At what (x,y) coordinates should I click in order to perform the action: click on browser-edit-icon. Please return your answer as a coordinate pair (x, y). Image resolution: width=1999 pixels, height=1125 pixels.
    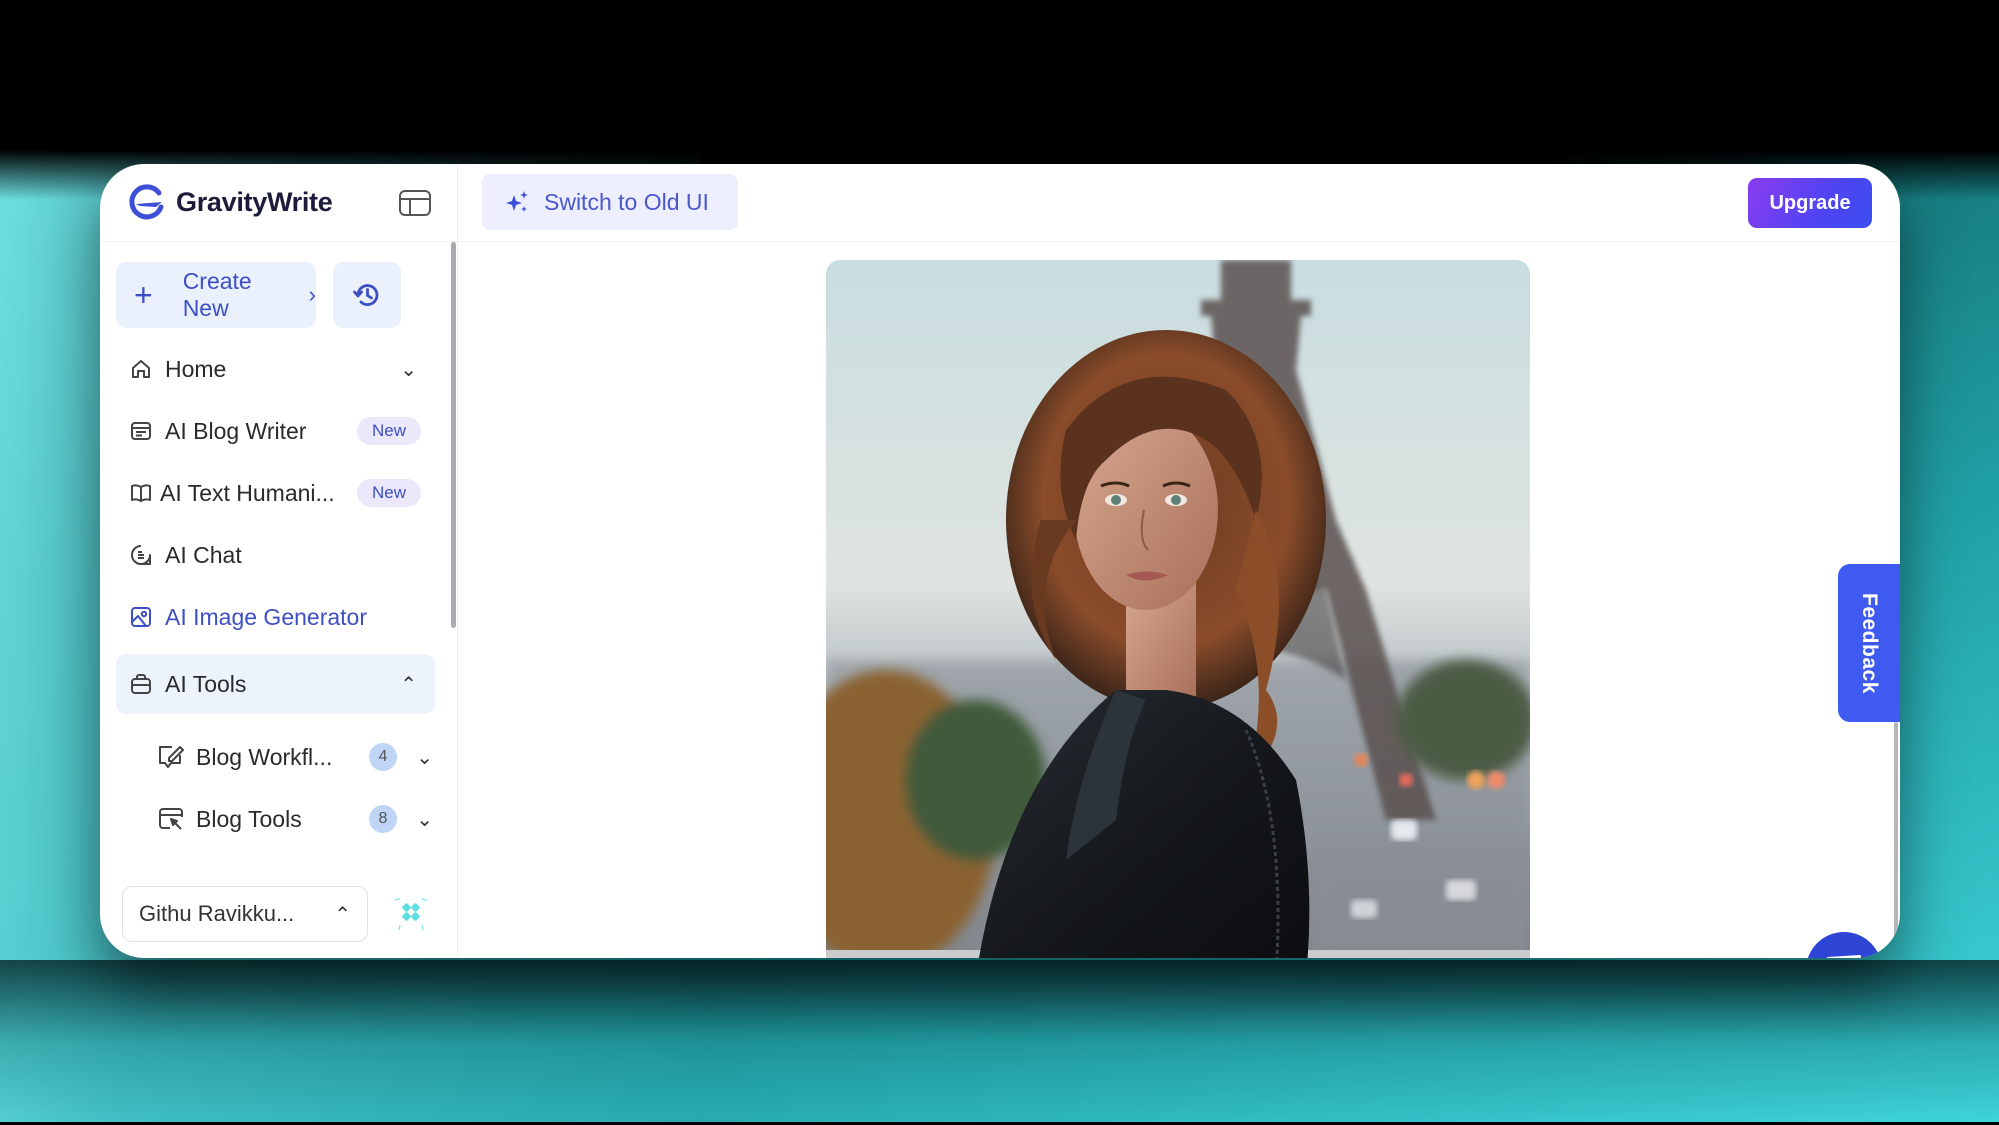
    Looking at the image, I should click on (171, 819).